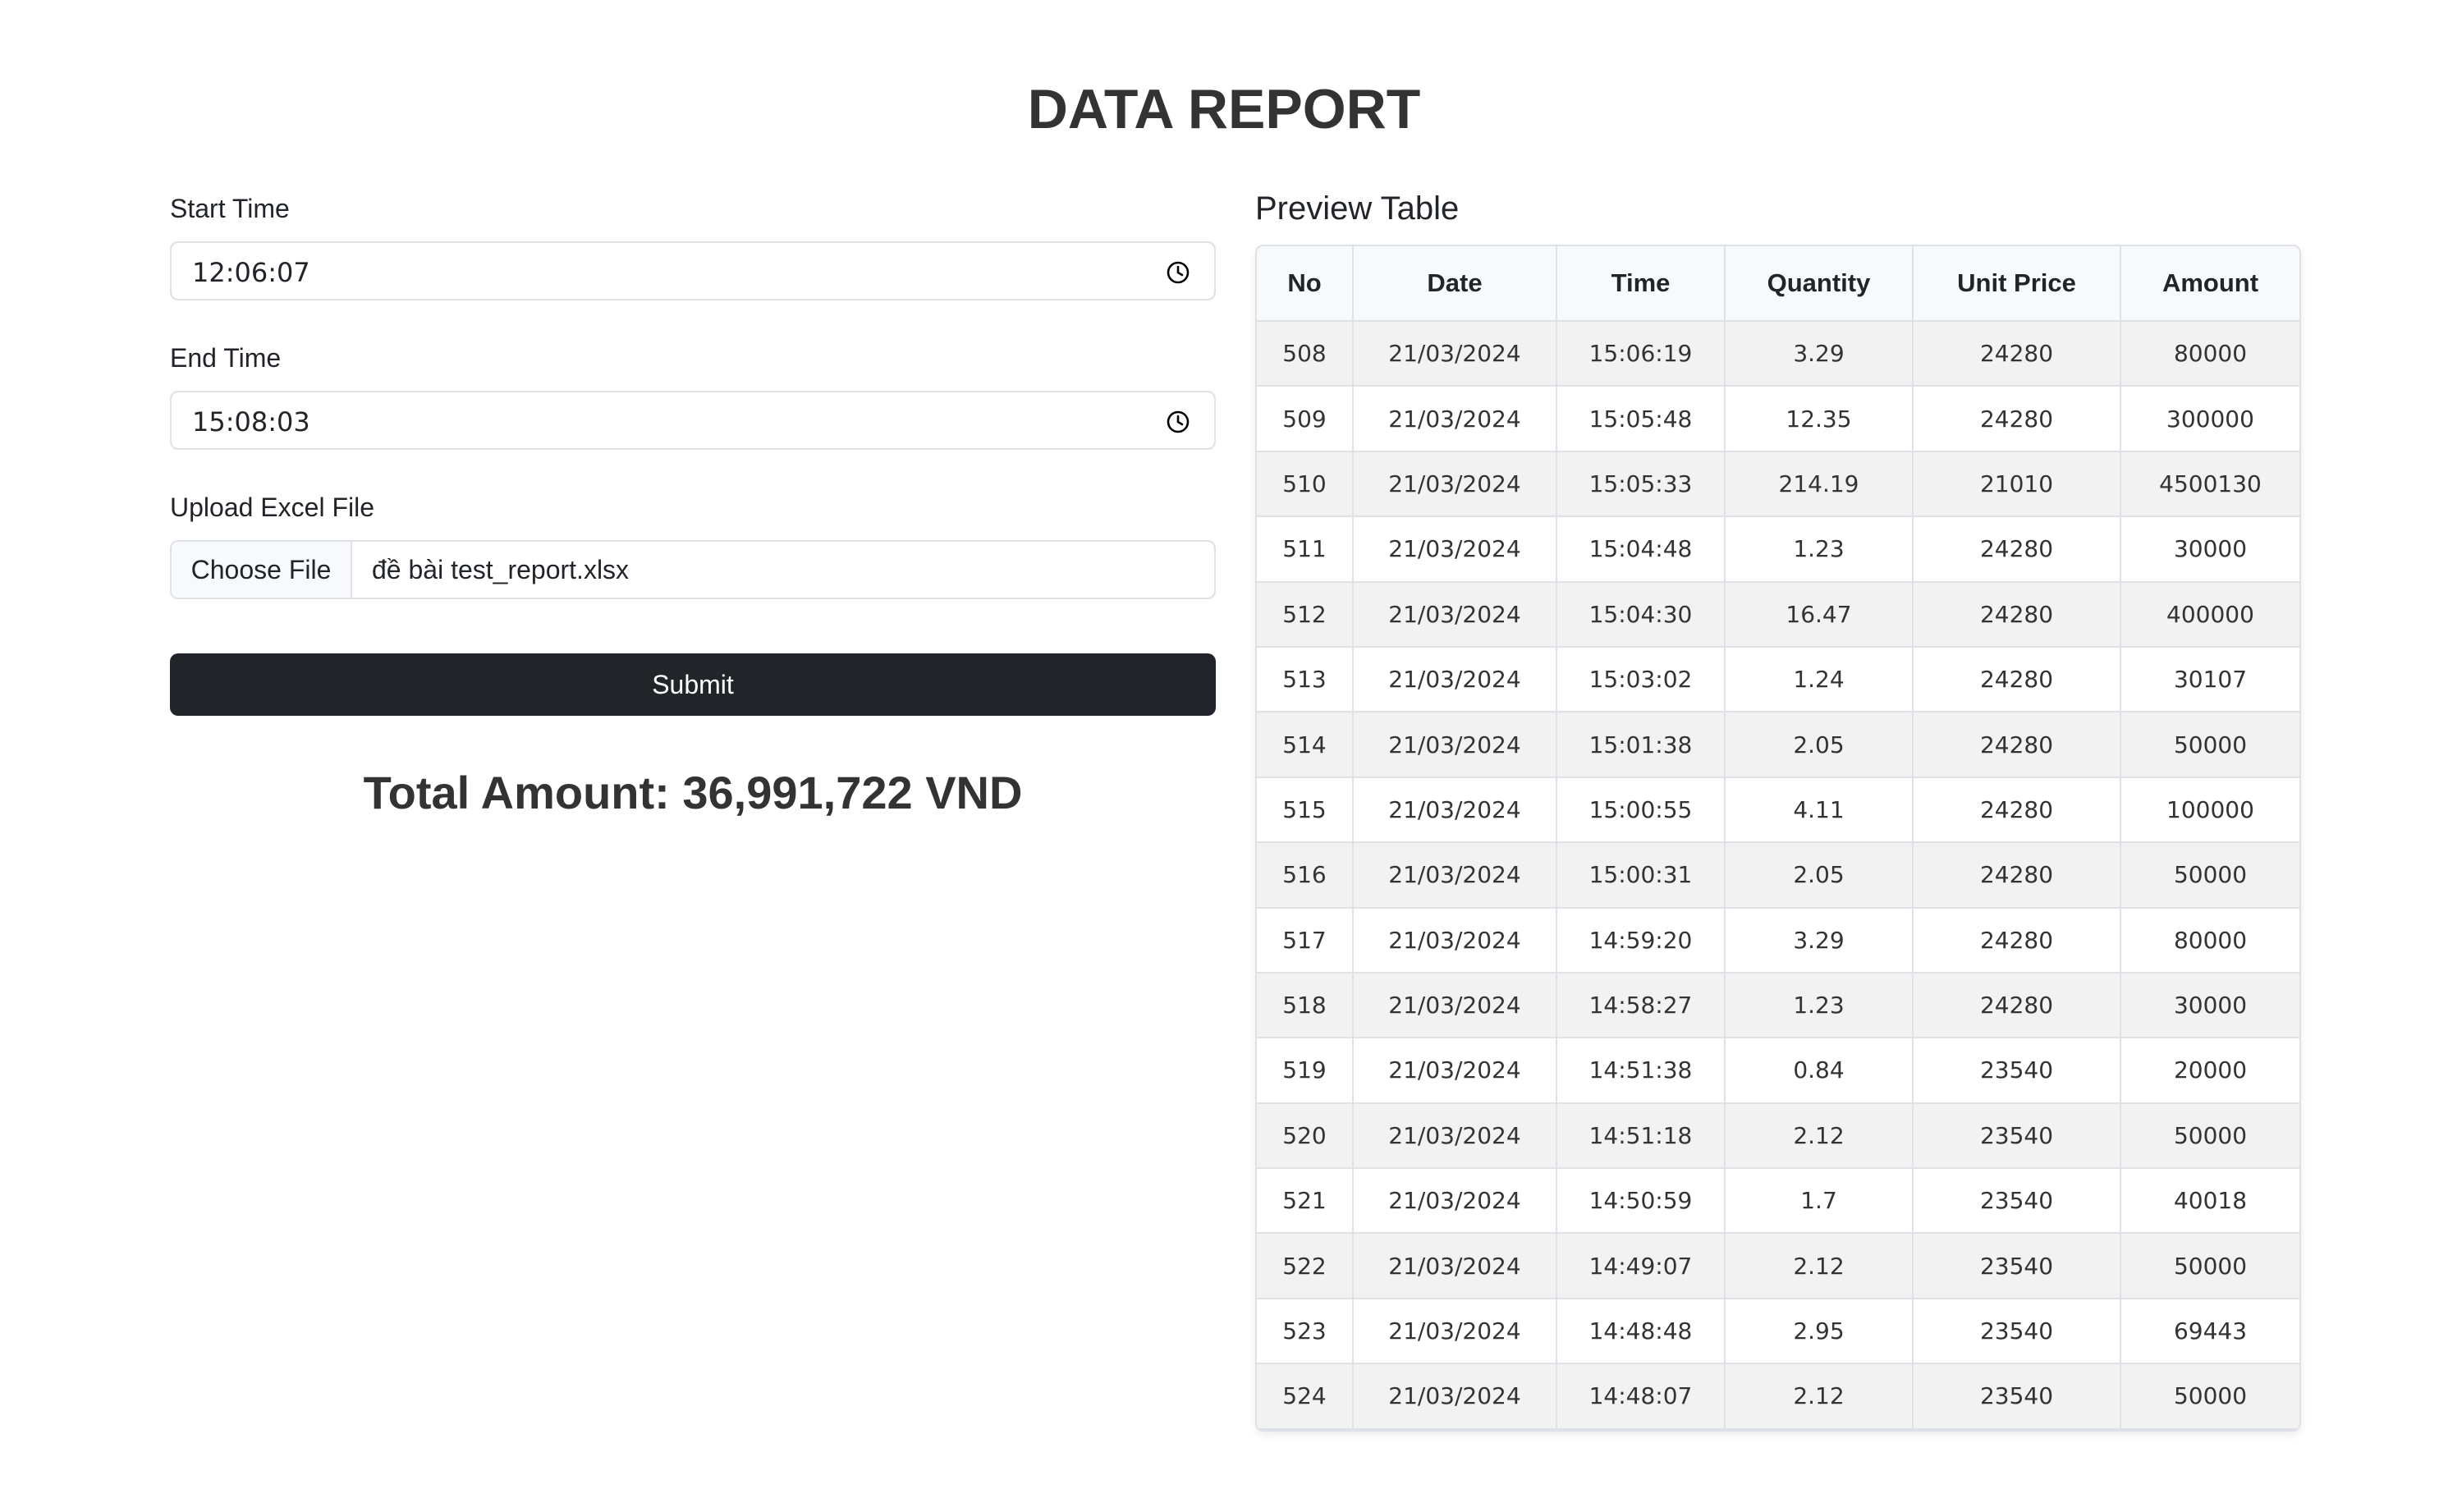 The height and width of the screenshot is (1512, 2448). I want to click on column-header-quantity: Quantity, so click(1819, 284).